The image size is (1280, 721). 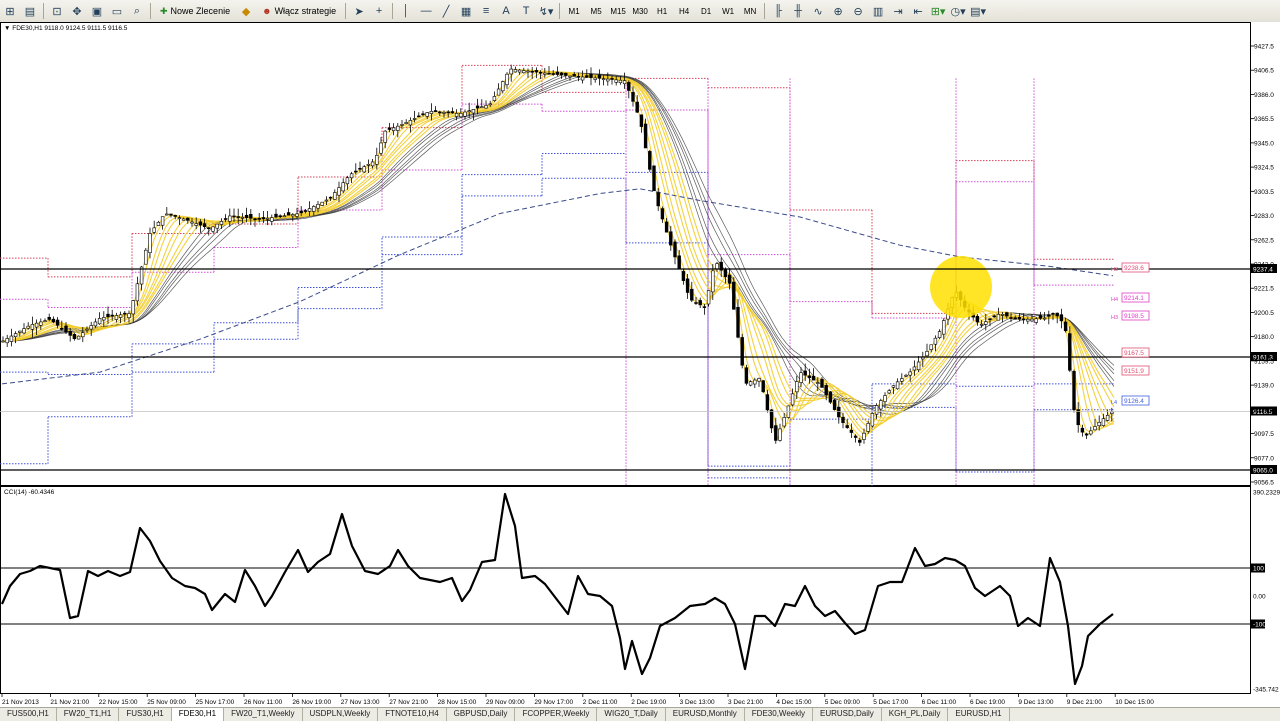 What do you see at coordinates (915, 714) in the screenshot?
I see `chart-tab-kgh-pl-daily: KGH_PL,Daily` at bounding box center [915, 714].